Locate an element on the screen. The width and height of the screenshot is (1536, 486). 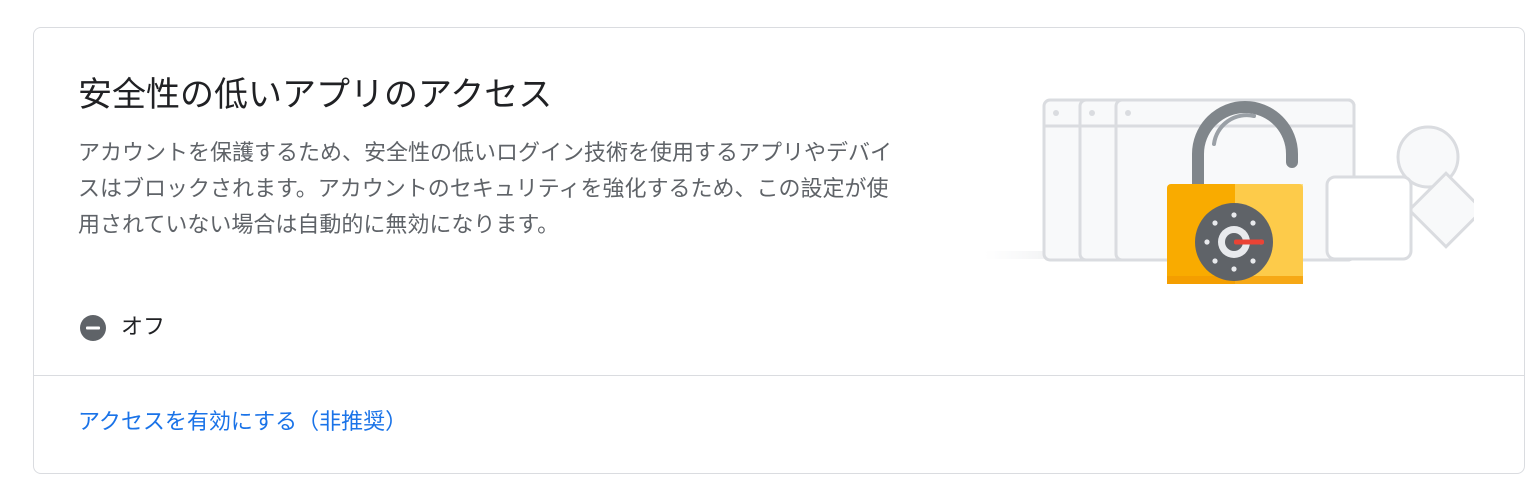
status-indicator: オフ is located at coordinates (122, 328).